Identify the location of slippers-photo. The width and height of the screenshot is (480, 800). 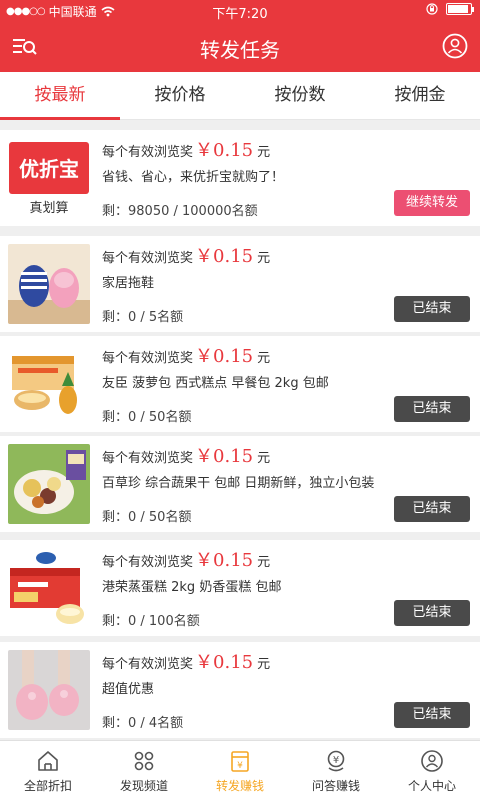
(49, 284).